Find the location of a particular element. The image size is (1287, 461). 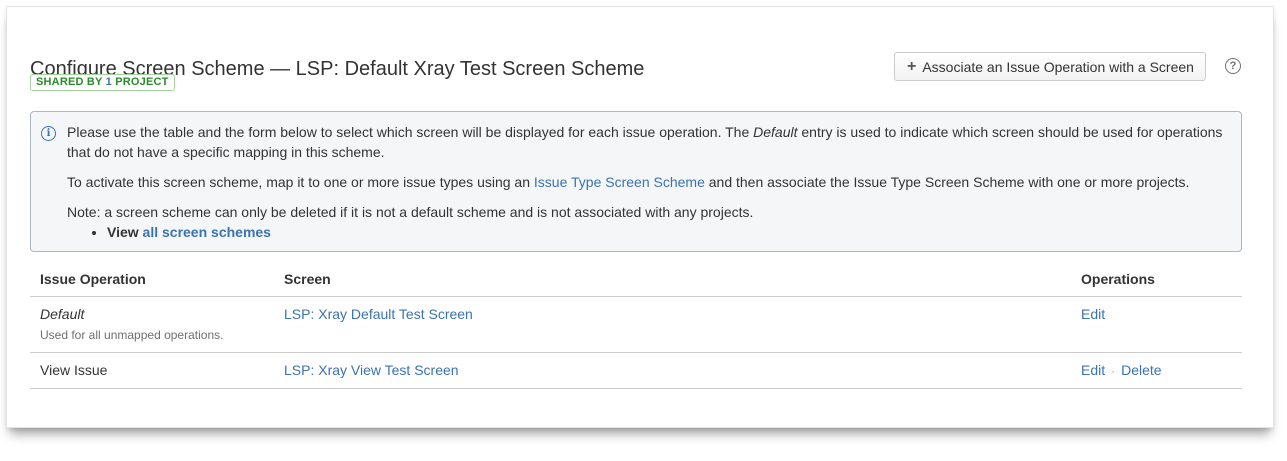

screen-link: LSP: Xray View Test Screen is located at coordinates (371, 370).